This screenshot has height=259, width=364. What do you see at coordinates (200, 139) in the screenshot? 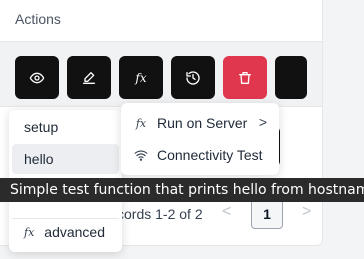
I see `submenu: fx Run on Server > Connectivity Test` at bounding box center [200, 139].